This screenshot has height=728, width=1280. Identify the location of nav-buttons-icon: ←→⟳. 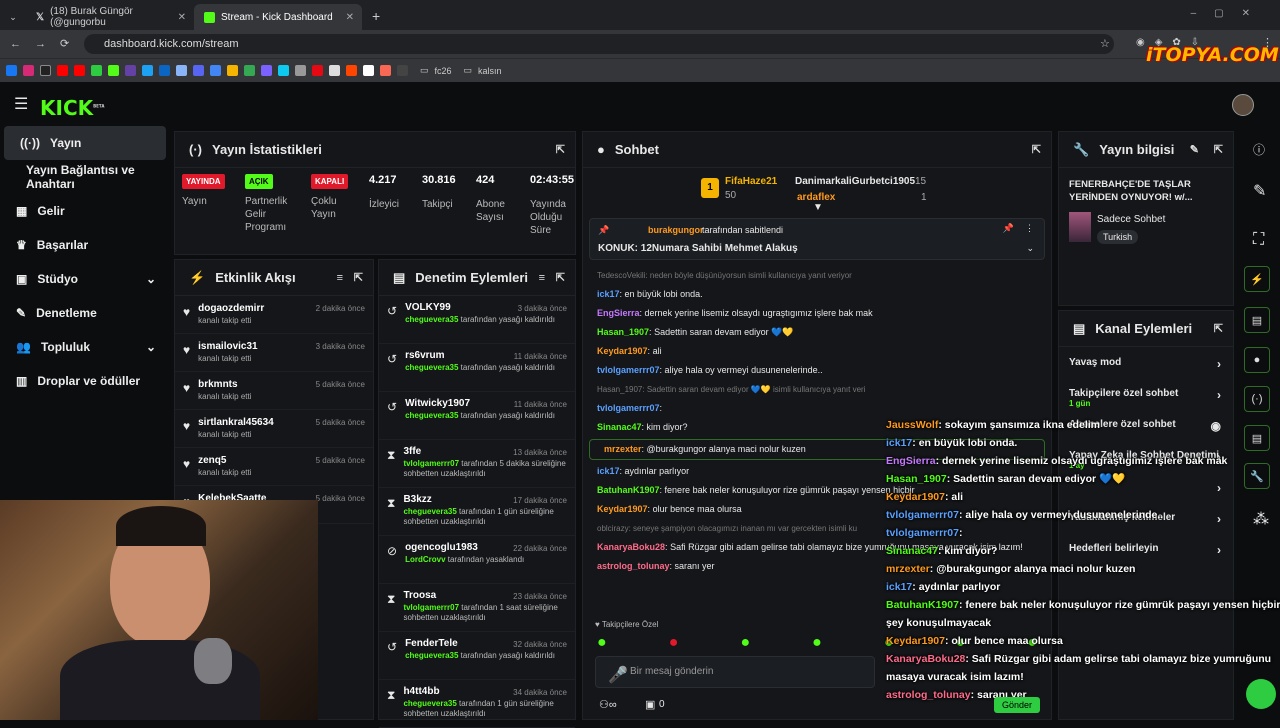
(46, 43).